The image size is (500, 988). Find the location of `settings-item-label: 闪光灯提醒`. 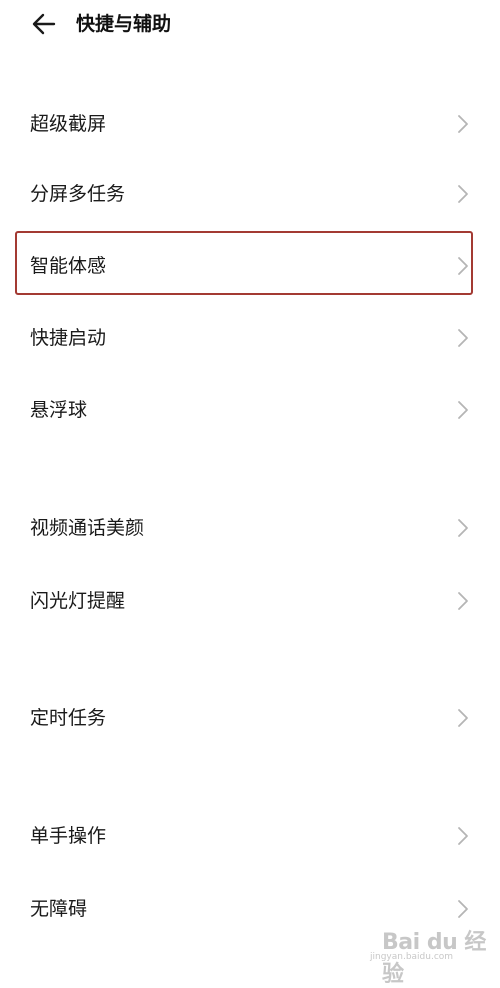

settings-item-label: 闪光灯提醒 is located at coordinates (78, 601).